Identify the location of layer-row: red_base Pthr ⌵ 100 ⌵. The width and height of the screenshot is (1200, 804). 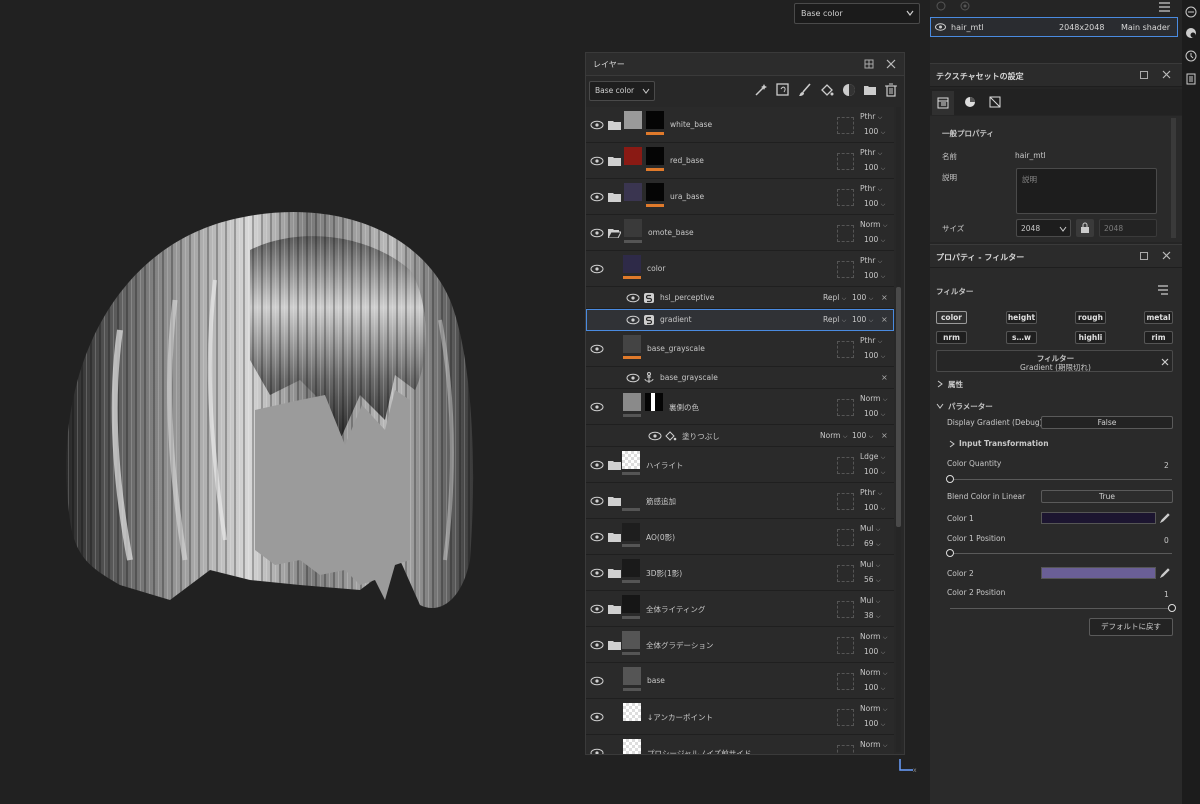
(740, 161).